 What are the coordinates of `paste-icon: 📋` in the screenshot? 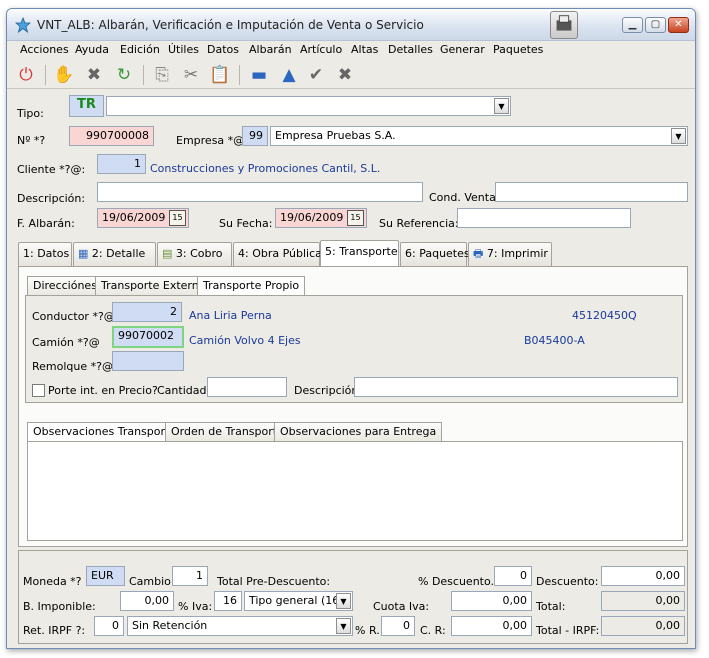 It's located at (220, 75).